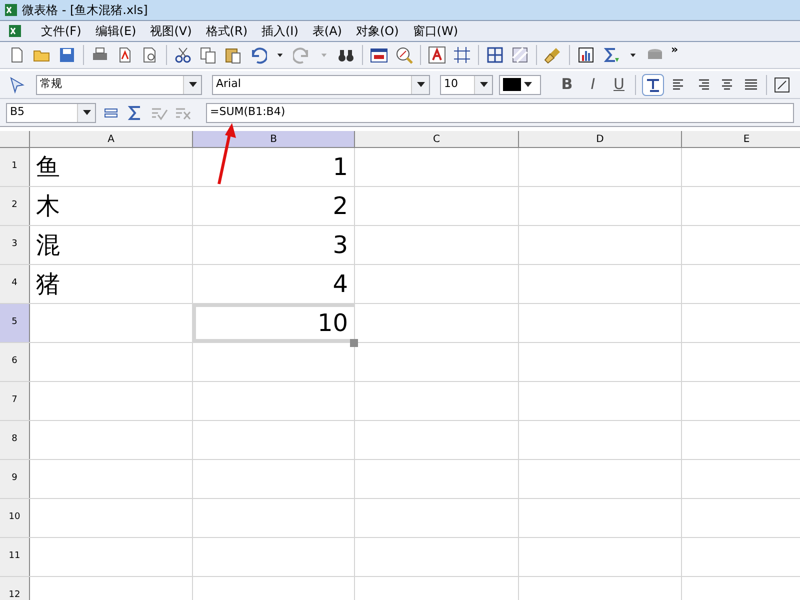 The image size is (800, 600). What do you see at coordinates (15, 245) in the screenshot?
I see `row-header: 3` at bounding box center [15, 245].